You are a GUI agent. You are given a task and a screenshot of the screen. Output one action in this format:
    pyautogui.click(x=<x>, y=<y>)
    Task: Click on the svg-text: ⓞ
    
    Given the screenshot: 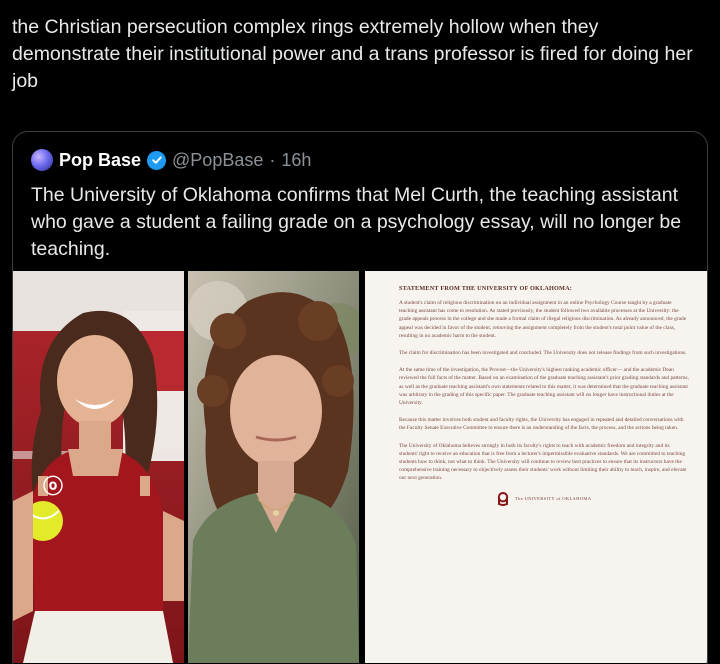 What is the action you would take?
    pyautogui.click(x=53, y=486)
    